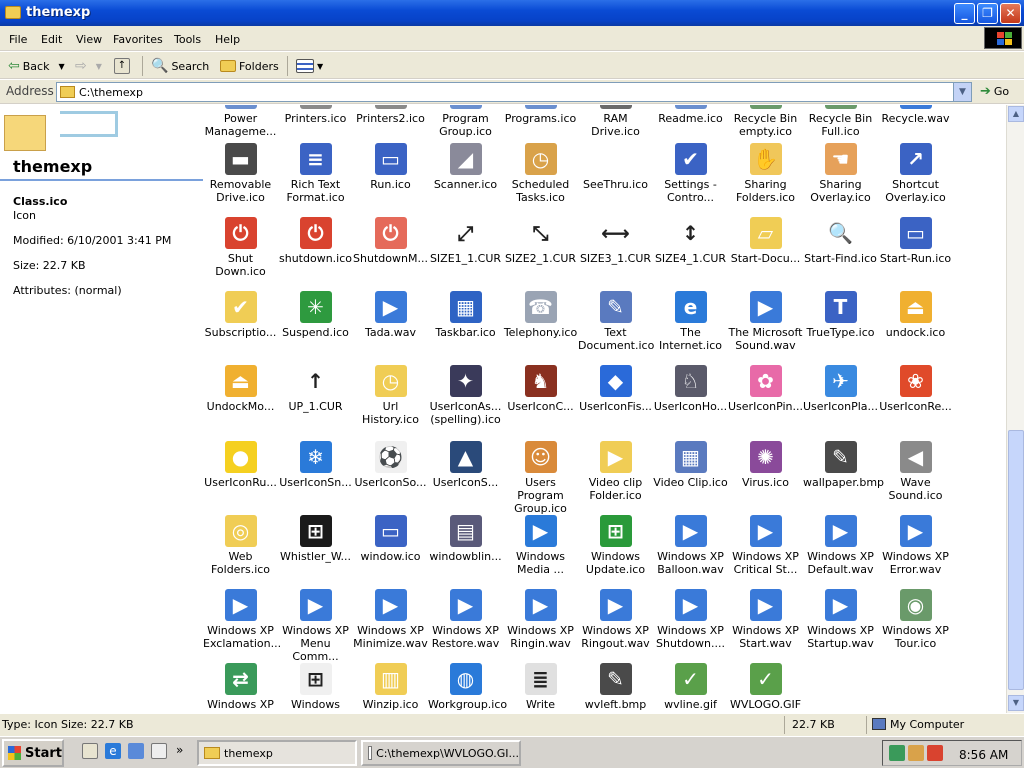 This screenshot has height=768, width=1024. Describe the element at coordinates (540, 315) in the screenshot. I see `file-item: ☎ Telephony.ico` at that location.